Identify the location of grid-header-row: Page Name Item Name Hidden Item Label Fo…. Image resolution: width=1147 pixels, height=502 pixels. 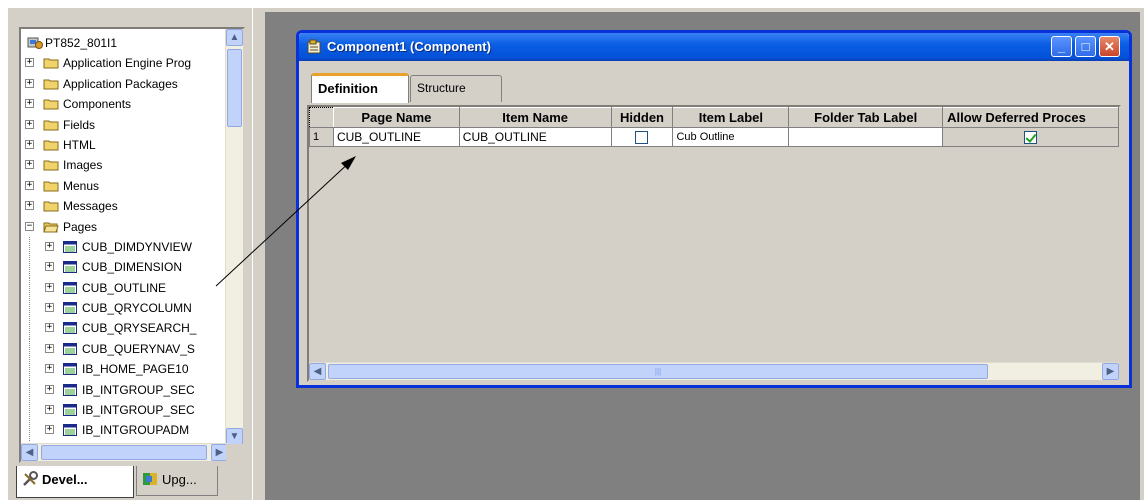
(714, 117).